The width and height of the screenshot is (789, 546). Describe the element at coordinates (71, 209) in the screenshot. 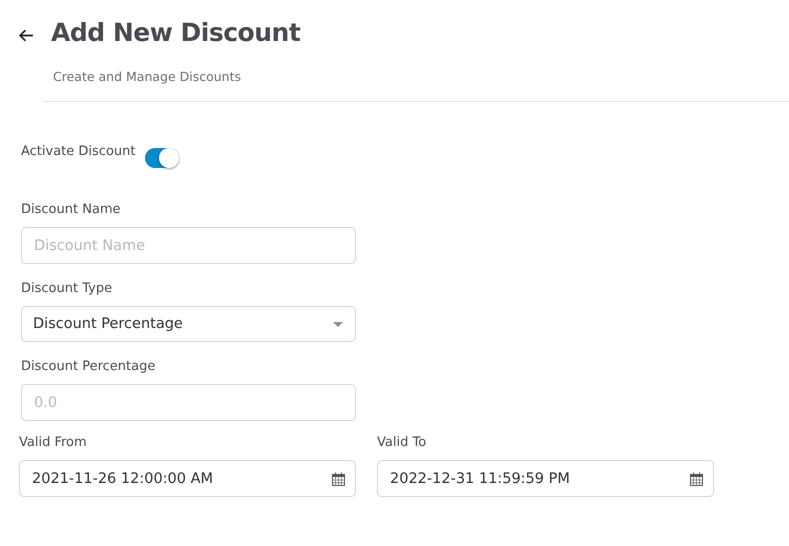

I see `field-label: Discount Name` at that location.